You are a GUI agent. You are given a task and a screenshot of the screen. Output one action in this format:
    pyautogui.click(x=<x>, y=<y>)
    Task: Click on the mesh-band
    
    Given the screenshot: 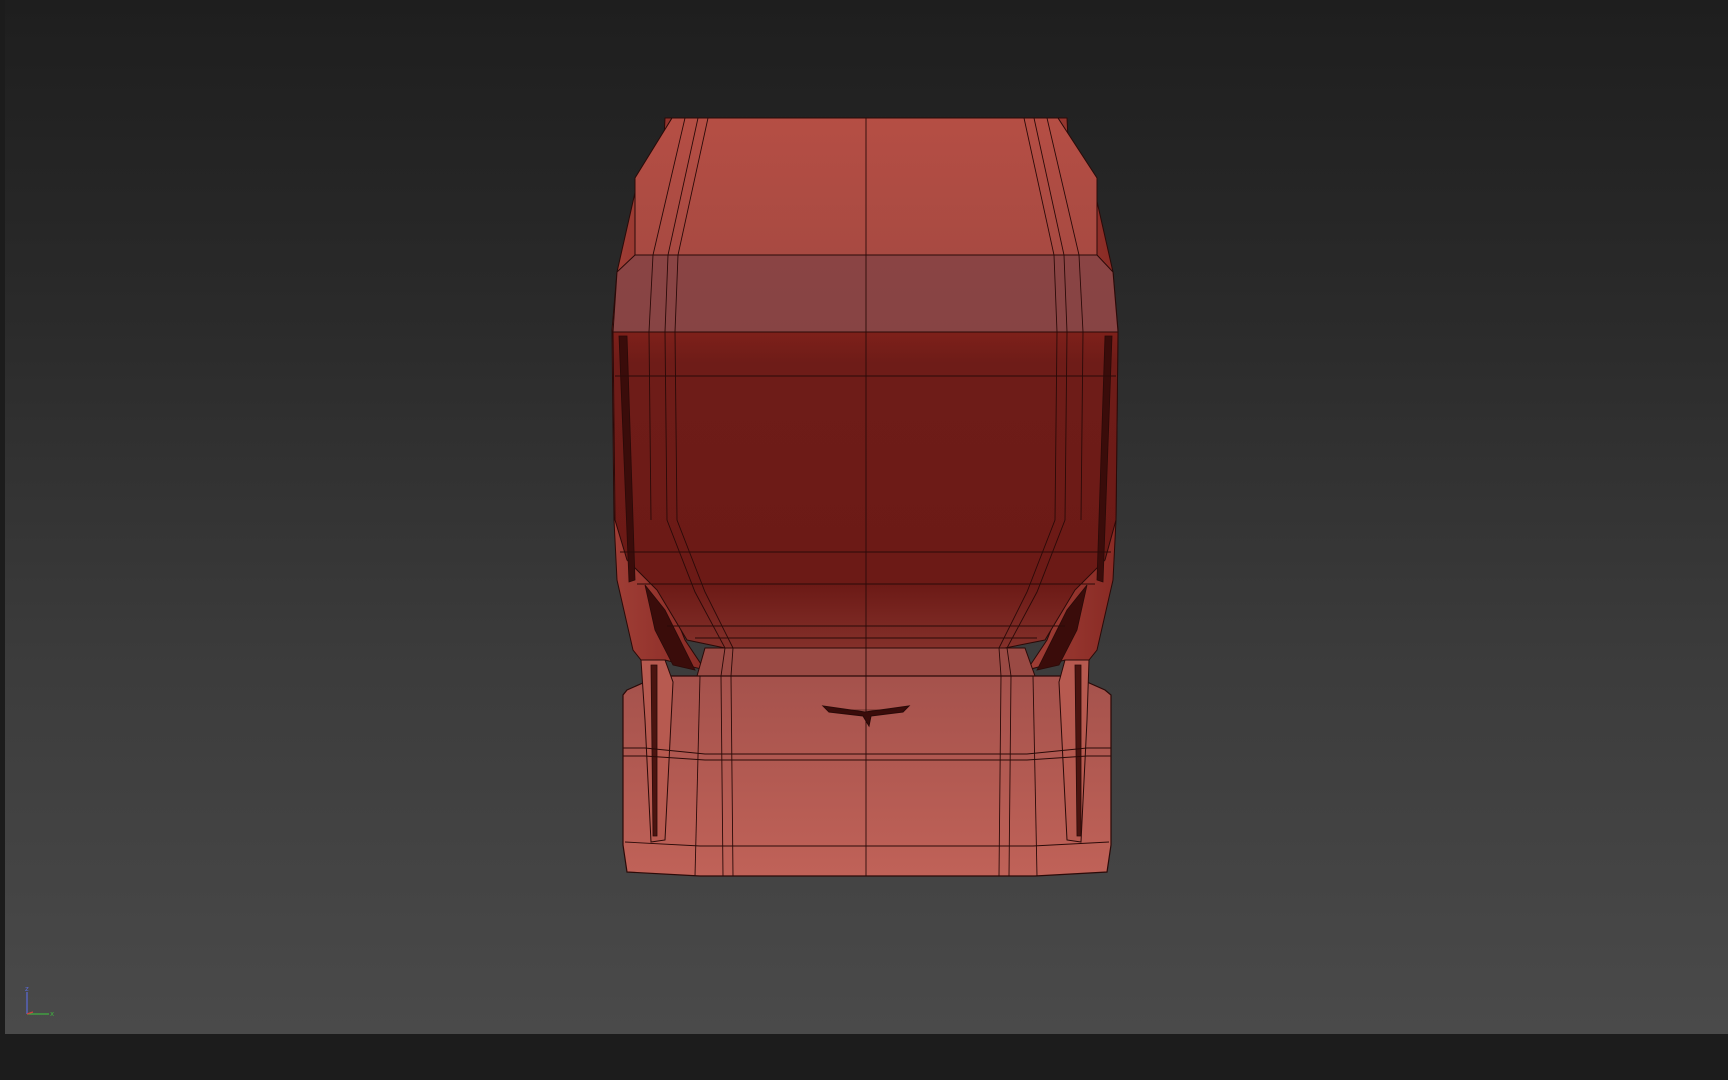 What is the action you would take?
    pyautogui.click(x=865, y=293)
    